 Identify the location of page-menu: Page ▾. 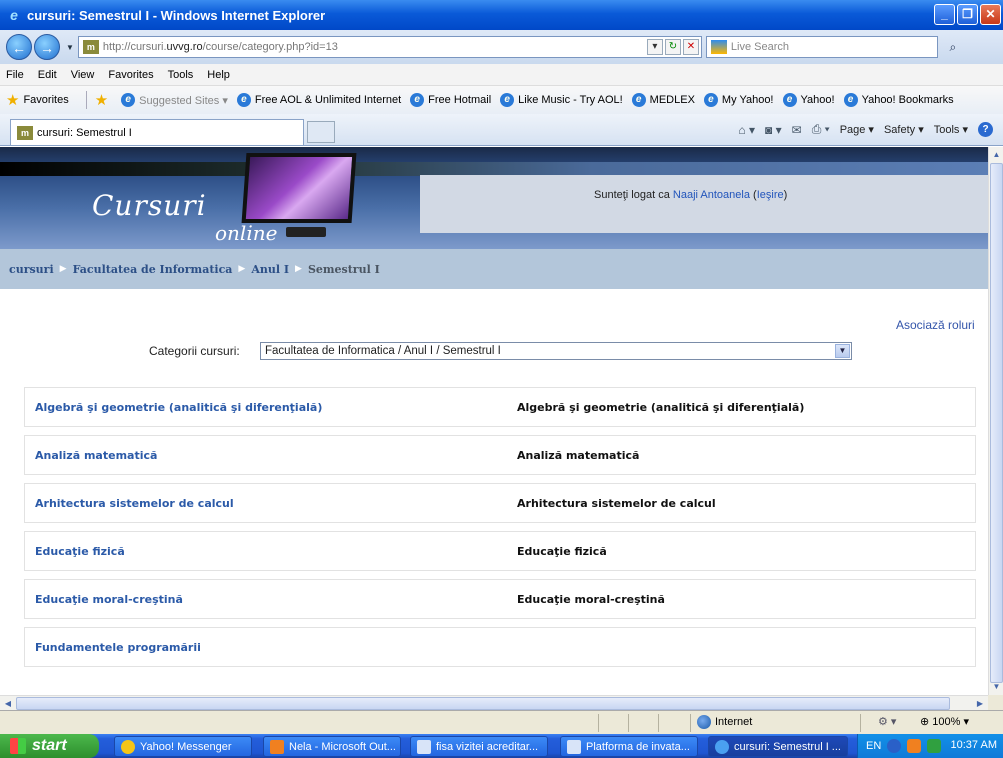
(857, 129).